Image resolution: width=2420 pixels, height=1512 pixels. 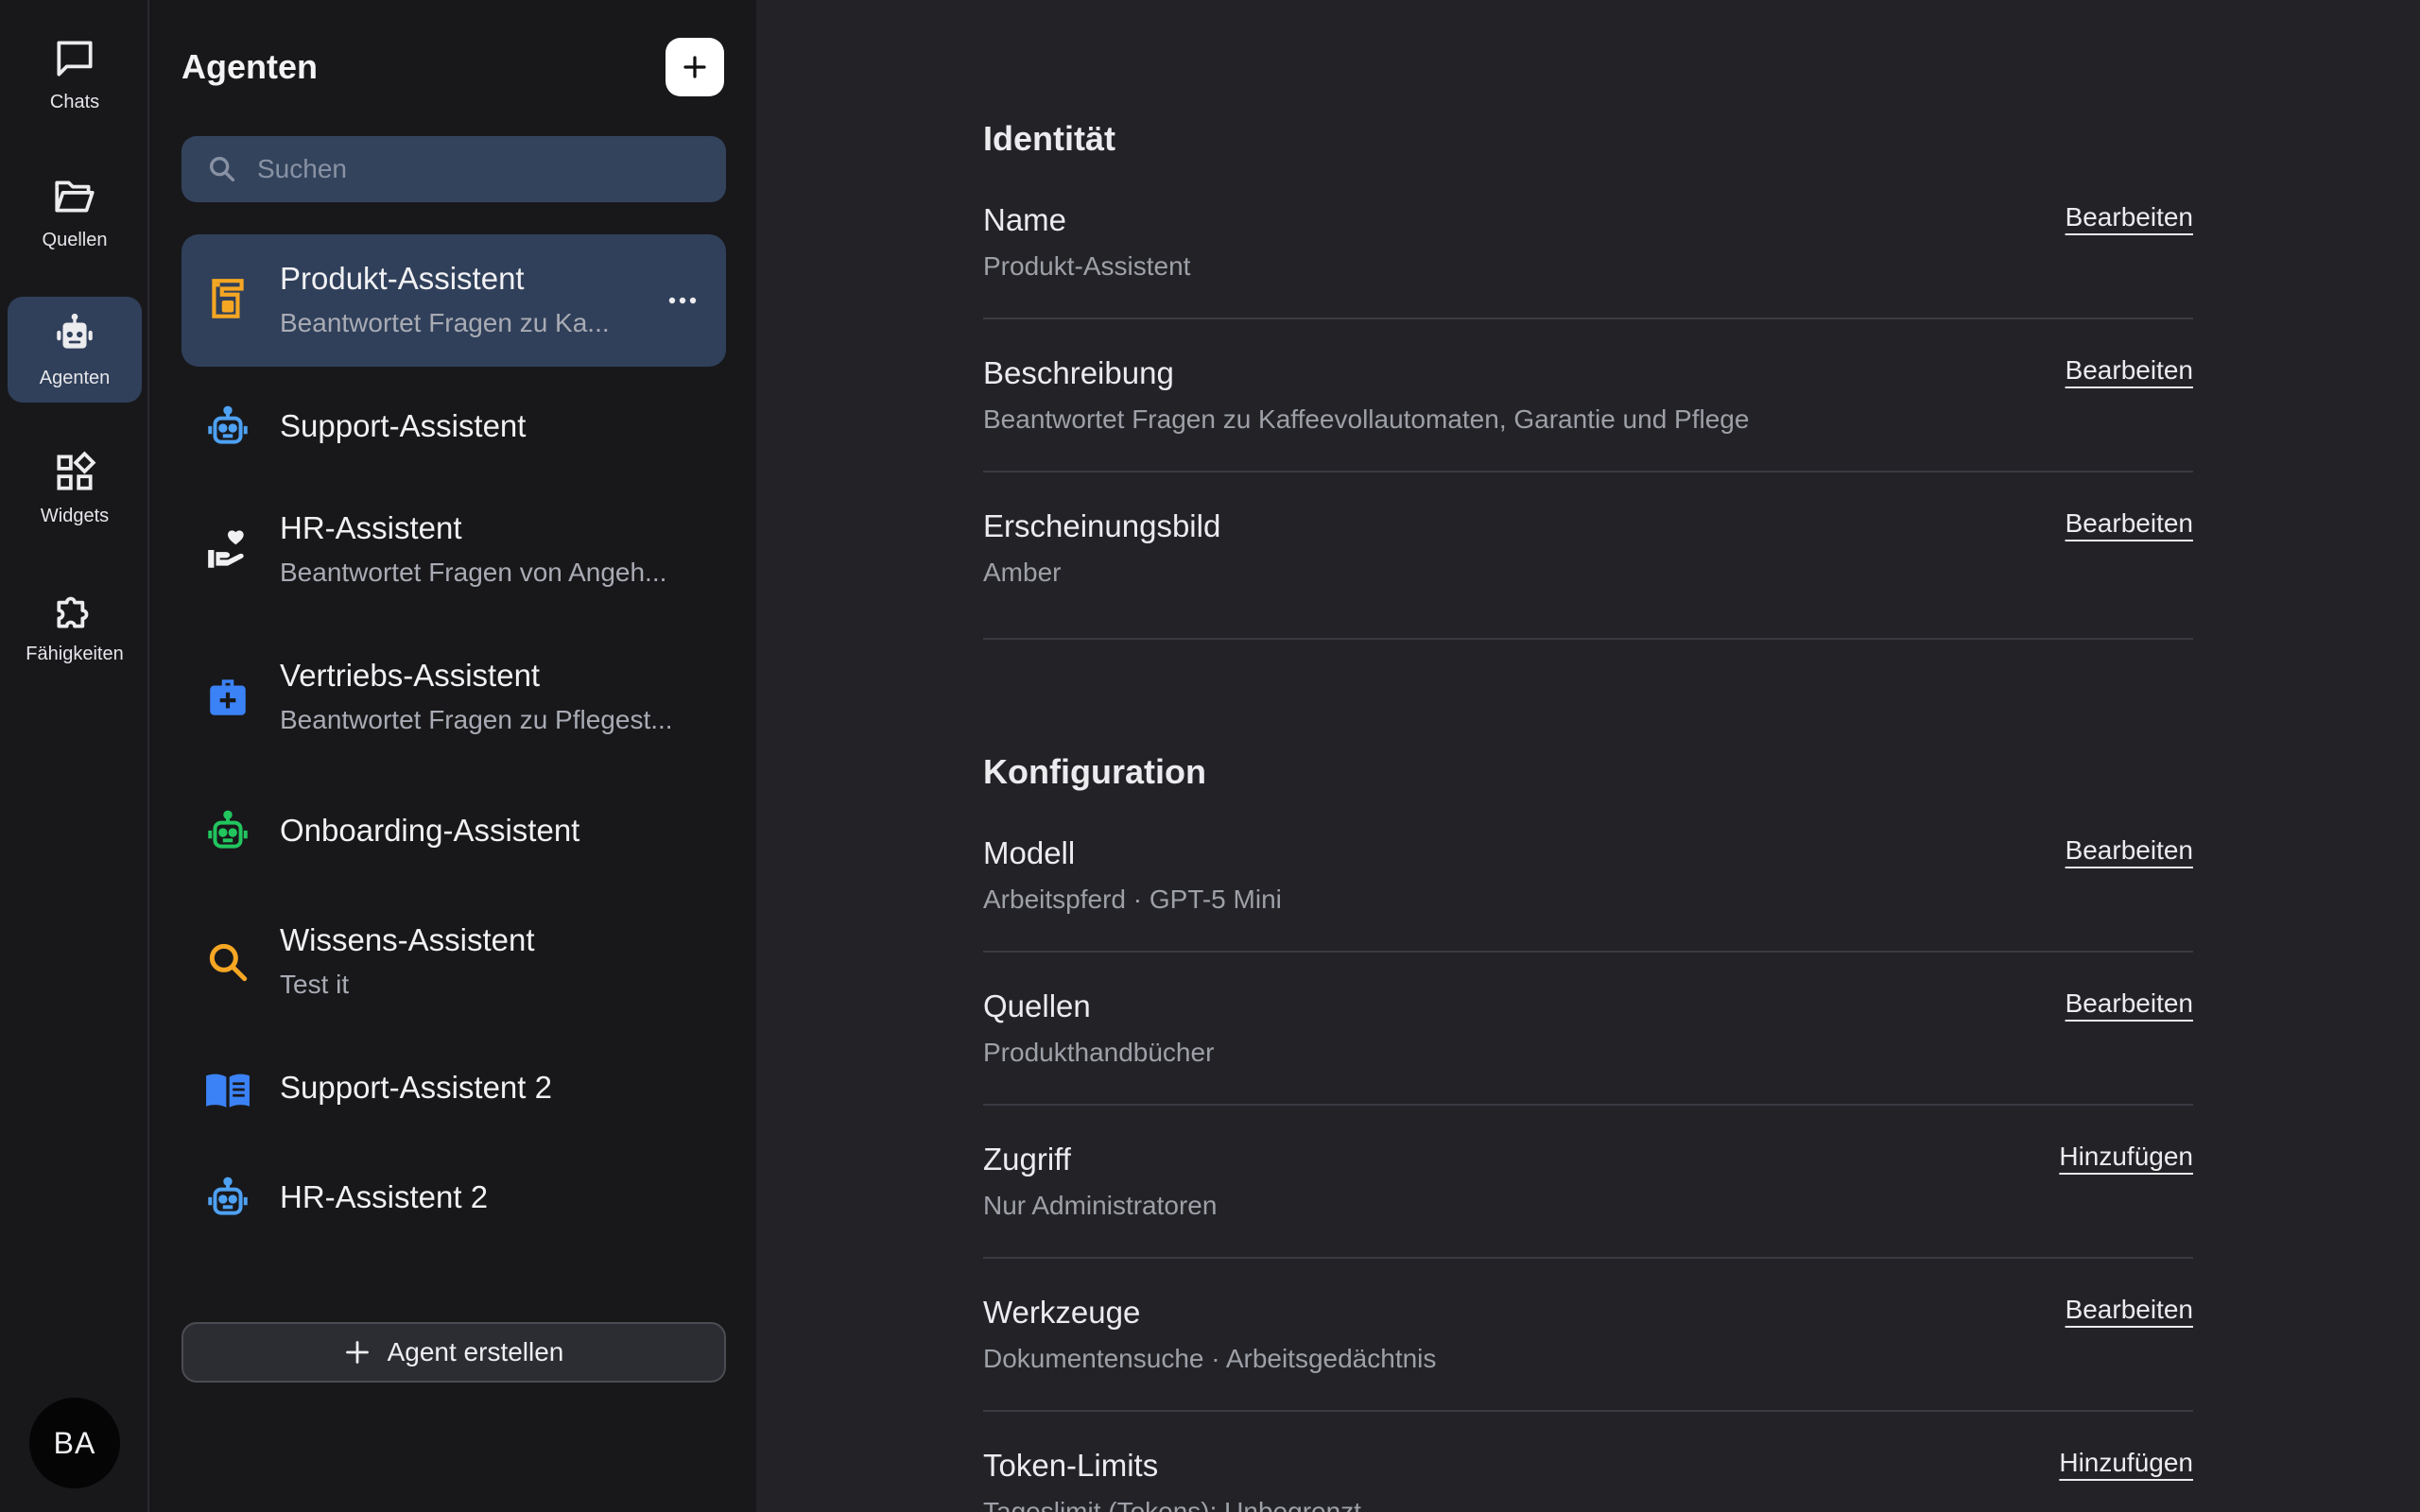 I want to click on add-agent-button, so click(x=695, y=67).